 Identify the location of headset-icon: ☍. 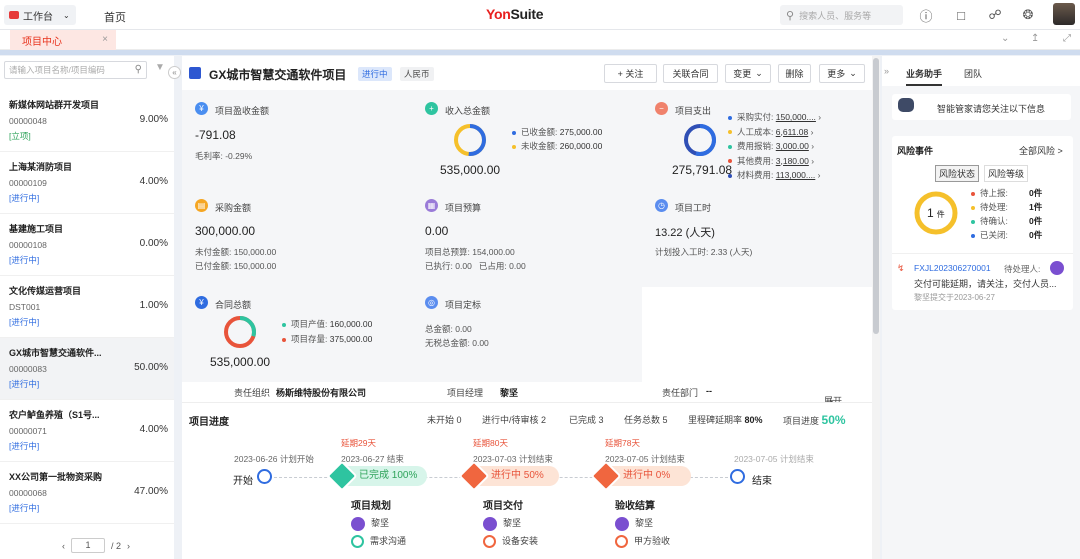
(995, 15).